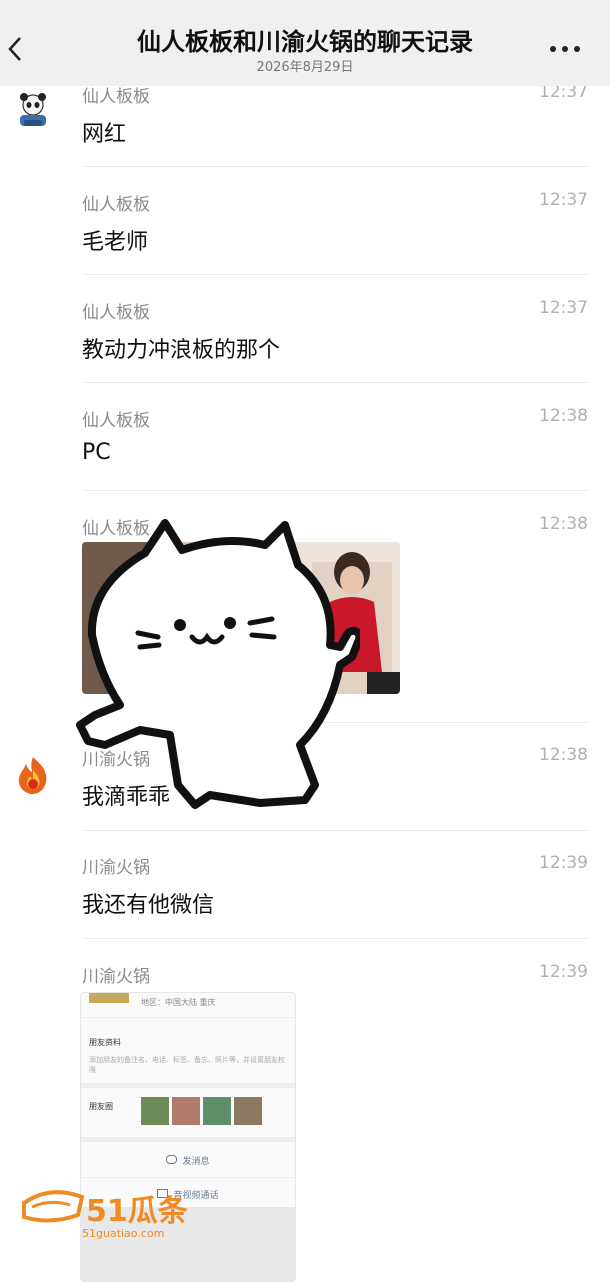 The image size is (610, 1282). Describe the element at coordinates (137, 1211) in the screenshot. I see `watermark-brand: 51瓜条` at that location.